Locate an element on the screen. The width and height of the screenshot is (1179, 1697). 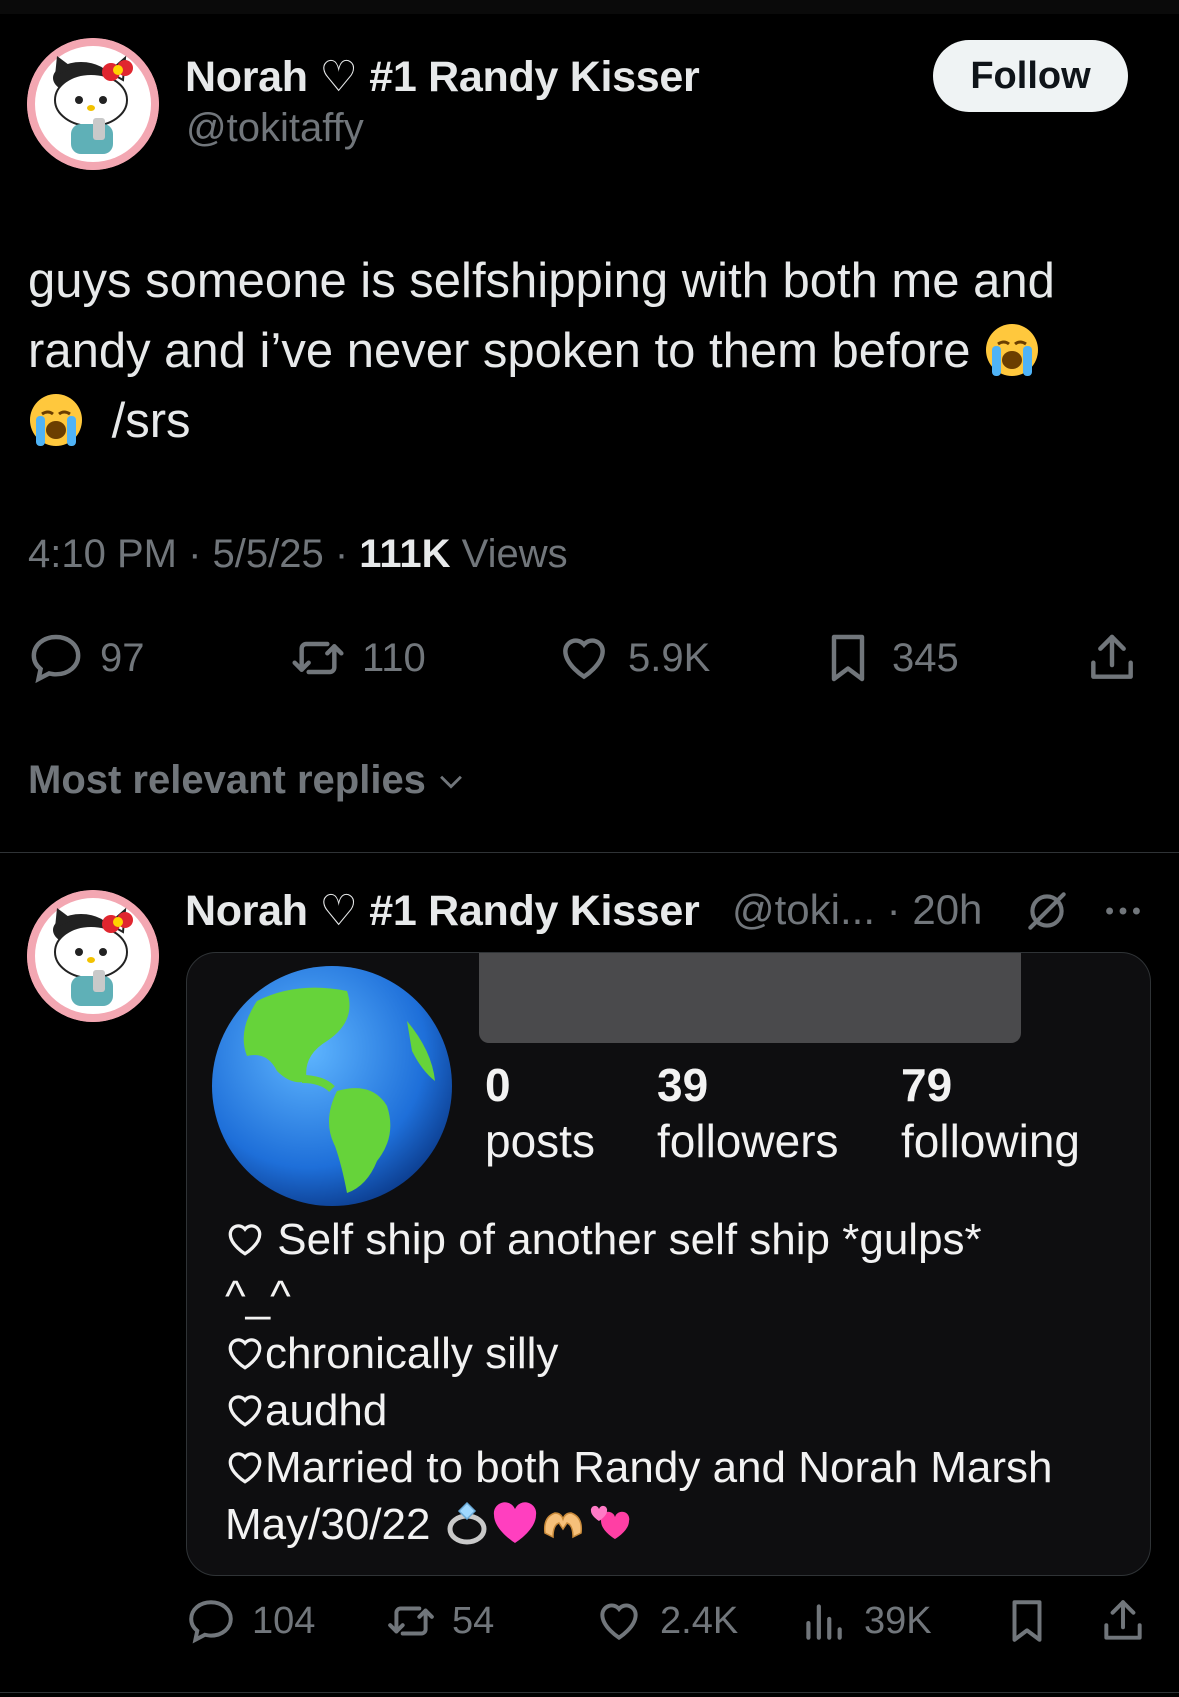
globe-americas-icon is located at coordinates (332, 1086).